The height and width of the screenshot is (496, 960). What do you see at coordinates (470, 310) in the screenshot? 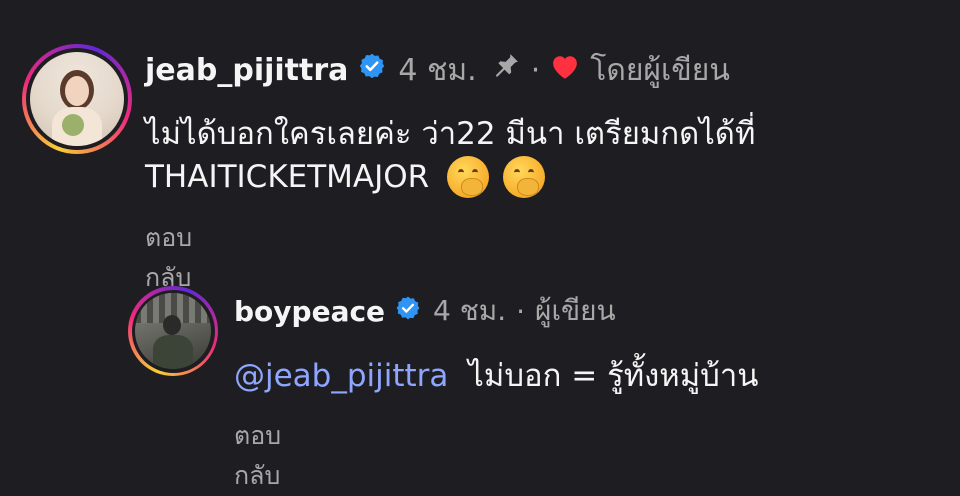
I see `timestamp-boypeace: 4 ชม.` at bounding box center [470, 310].